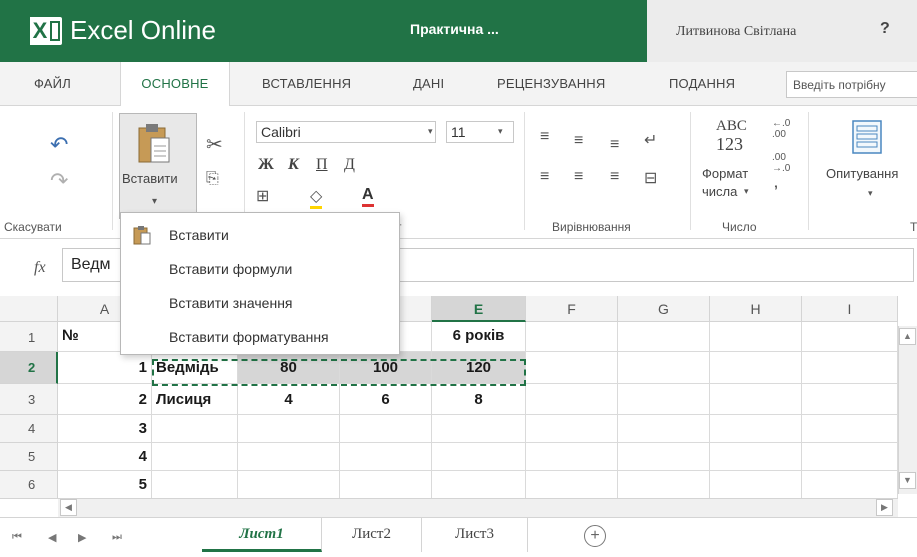 This screenshot has width=917, height=557. I want to click on cell-b3: Лисиця, so click(195, 399).